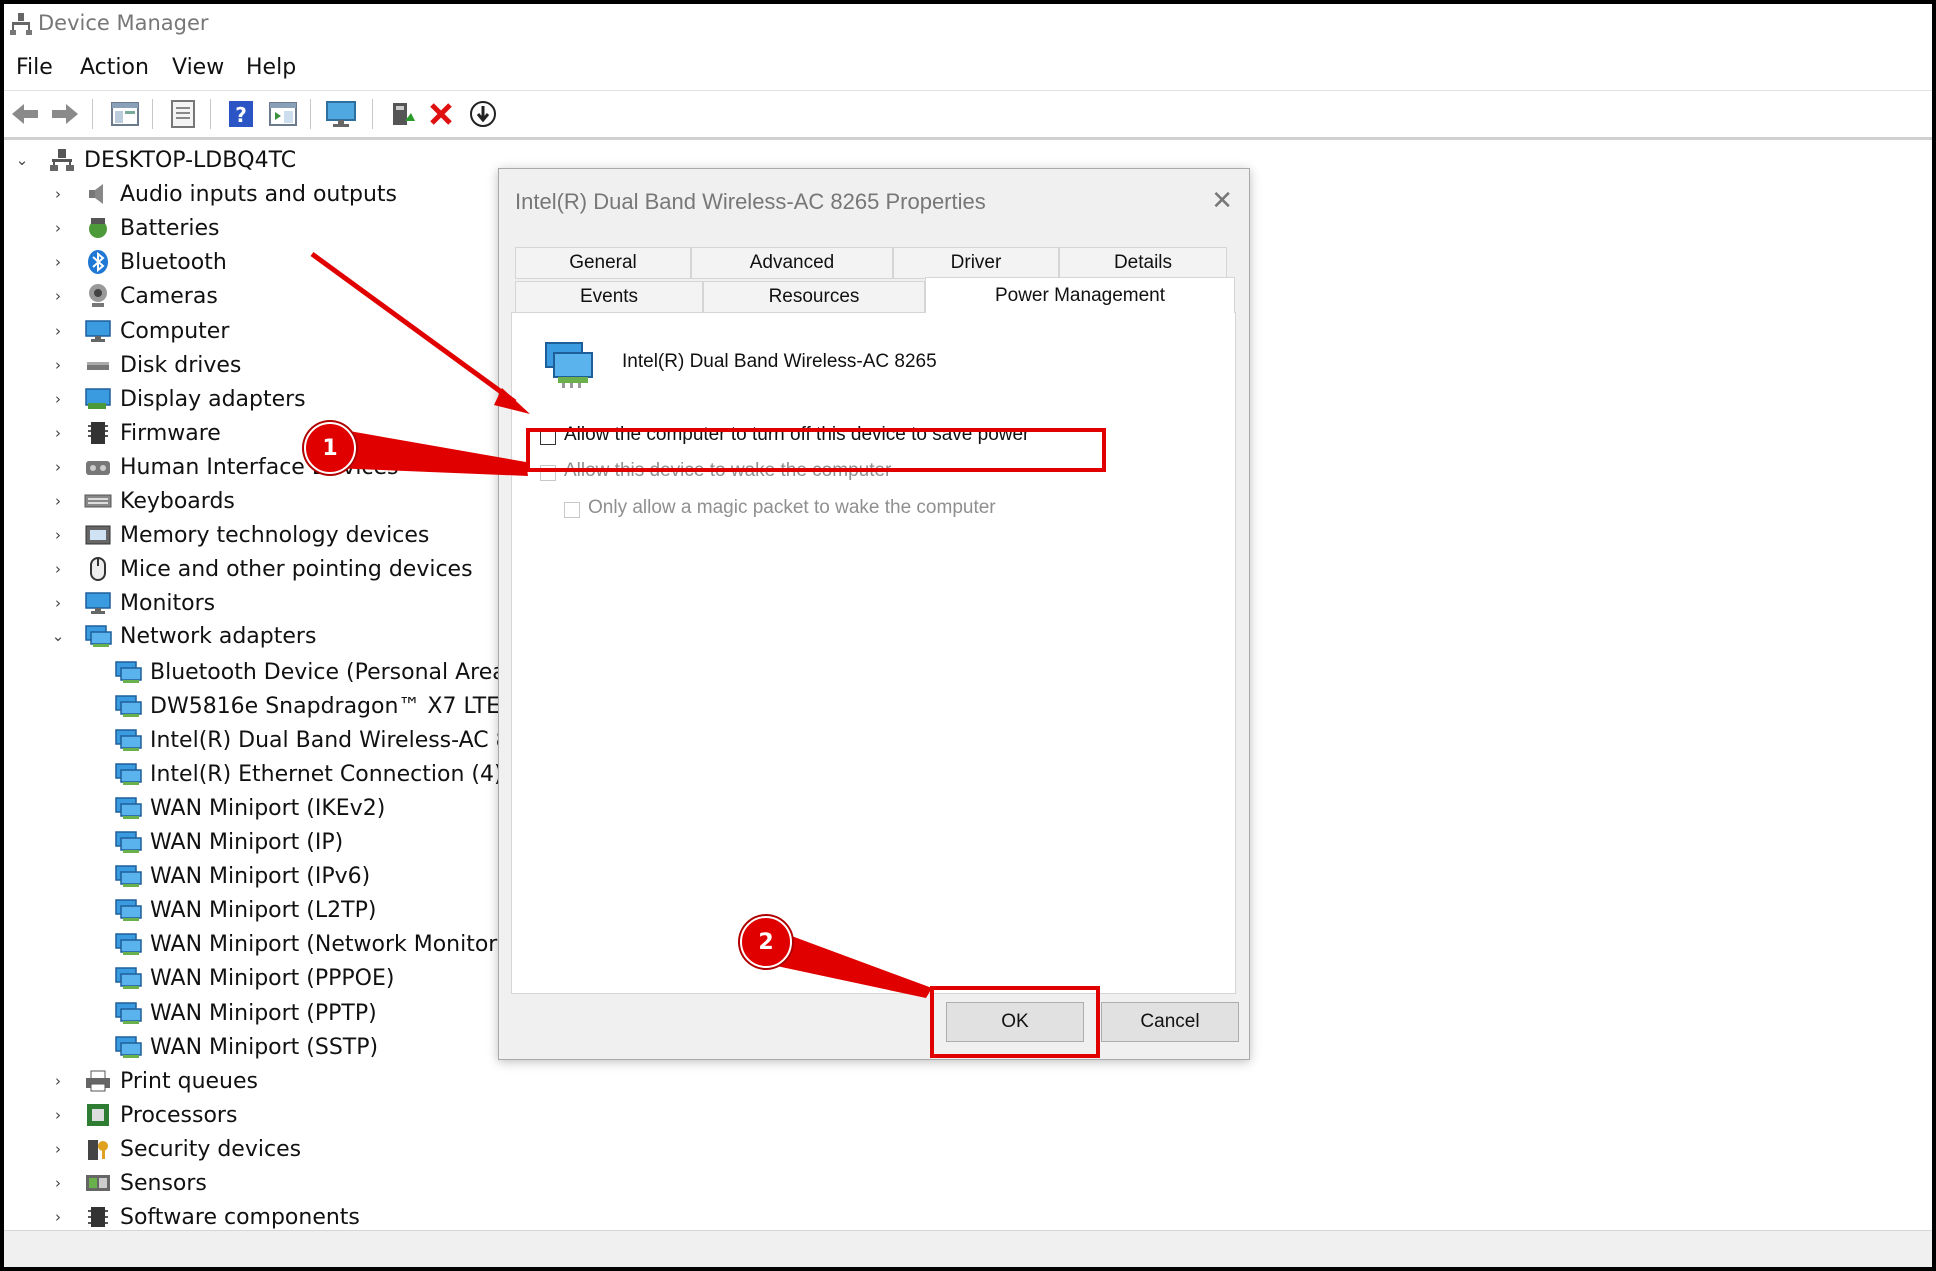 The width and height of the screenshot is (1936, 1271). What do you see at coordinates (170, 433) in the screenshot?
I see `tree-item-label: Firmware` at bounding box center [170, 433].